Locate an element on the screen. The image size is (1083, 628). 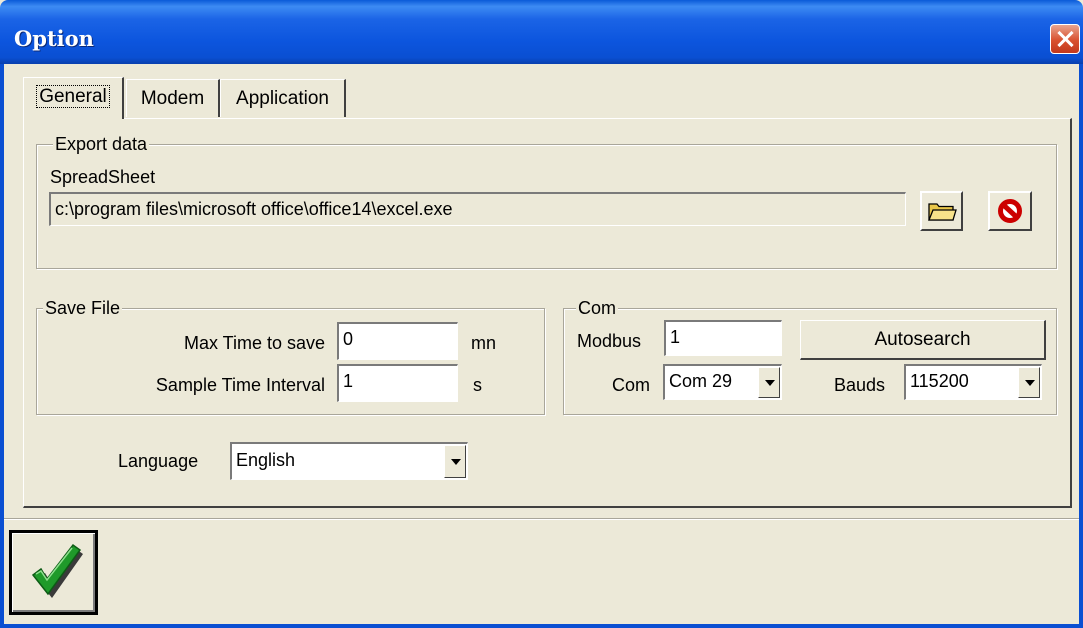
save-file-legend: Save File is located at coordinates (83, 308).